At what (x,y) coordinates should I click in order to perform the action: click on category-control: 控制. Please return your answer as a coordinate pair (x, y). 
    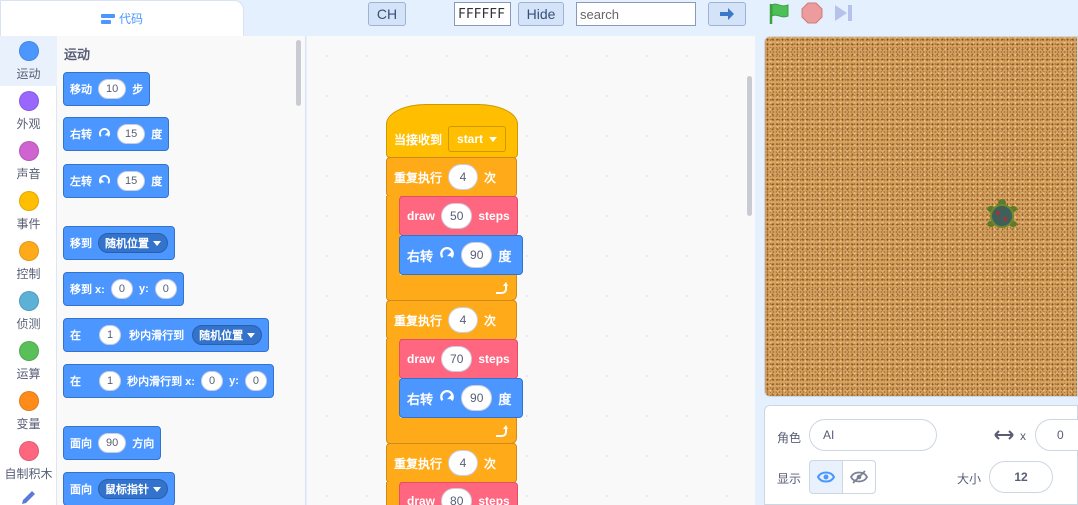
    Looking at the image, I should click on (28, 261).